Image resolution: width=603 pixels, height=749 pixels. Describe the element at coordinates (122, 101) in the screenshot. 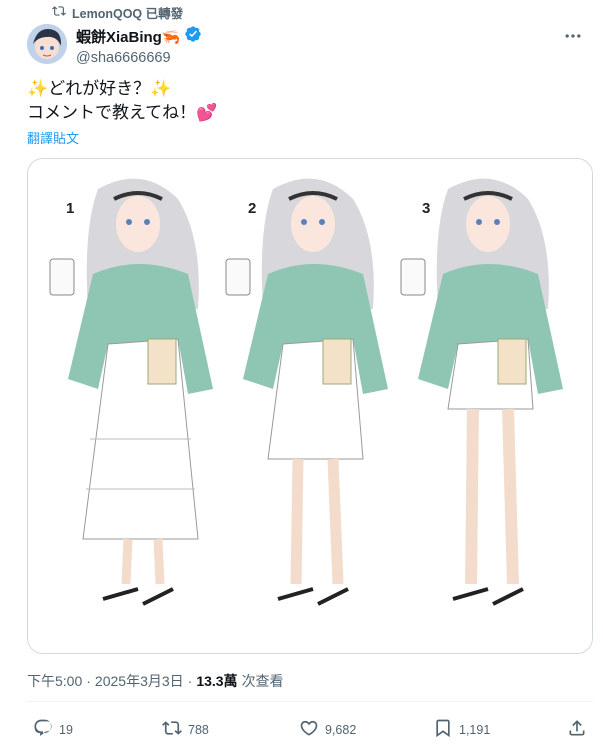

I see `tweet-text: ✨どれが好き？✨ コメントで教えてね！💕` at that location.